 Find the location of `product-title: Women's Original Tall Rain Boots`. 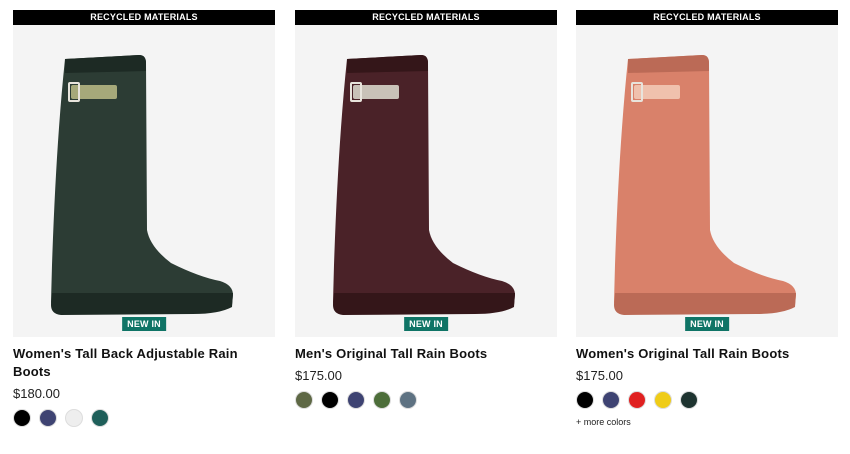

product-title: Women's Original Tall Rain Boots is located at coordinates (707, 354).